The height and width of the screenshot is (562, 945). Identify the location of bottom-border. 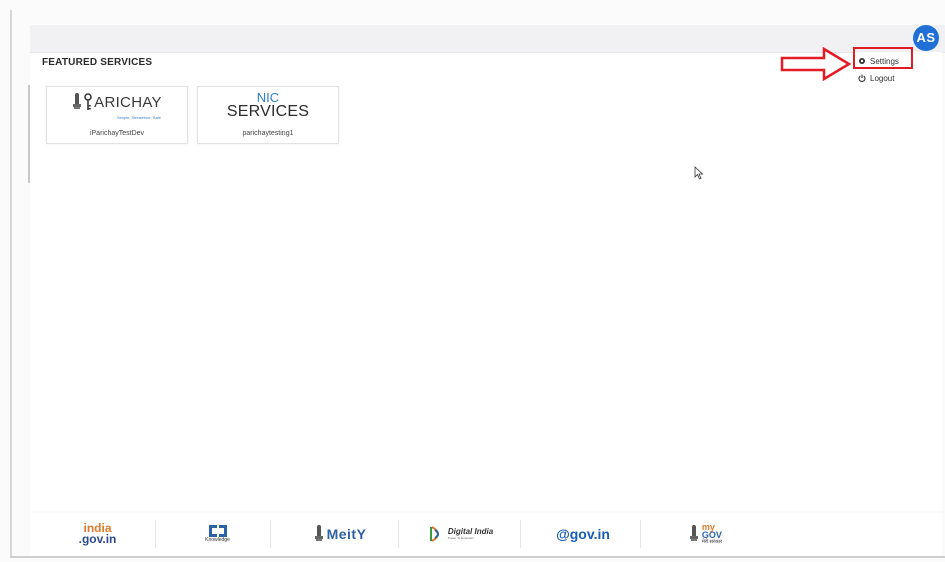
(477, 557).